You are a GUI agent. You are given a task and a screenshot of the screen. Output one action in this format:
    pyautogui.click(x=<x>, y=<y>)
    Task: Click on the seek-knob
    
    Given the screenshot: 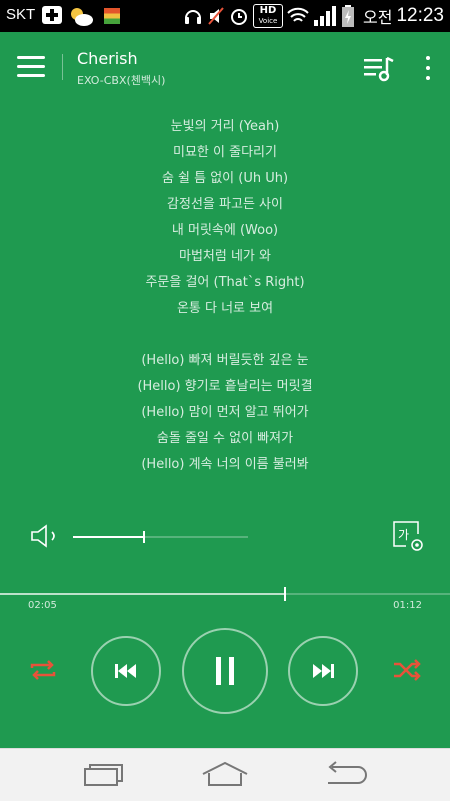 What is the action you would take?
    pyautogui.click(x=285, y=594)
    